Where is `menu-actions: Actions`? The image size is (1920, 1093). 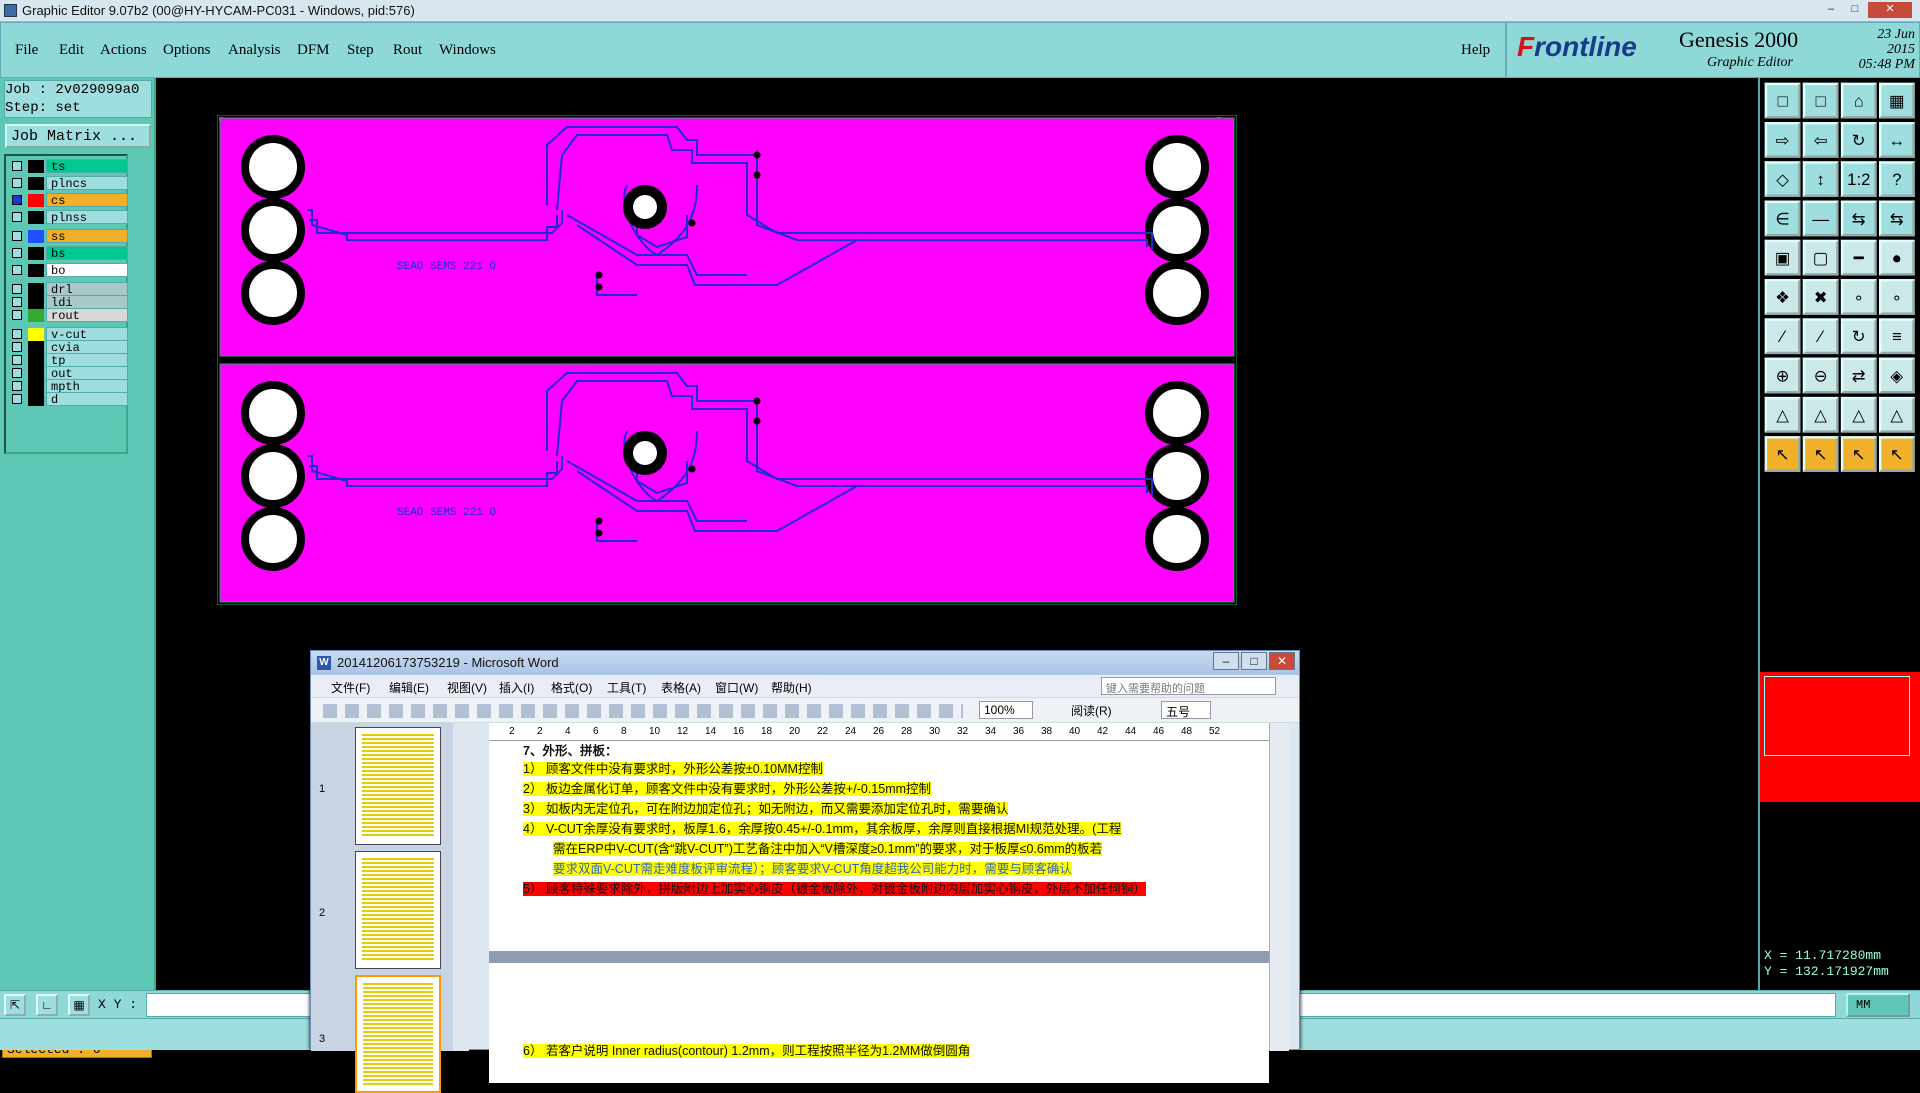 menu-actions: Actions is located at coordinates (123, 50).